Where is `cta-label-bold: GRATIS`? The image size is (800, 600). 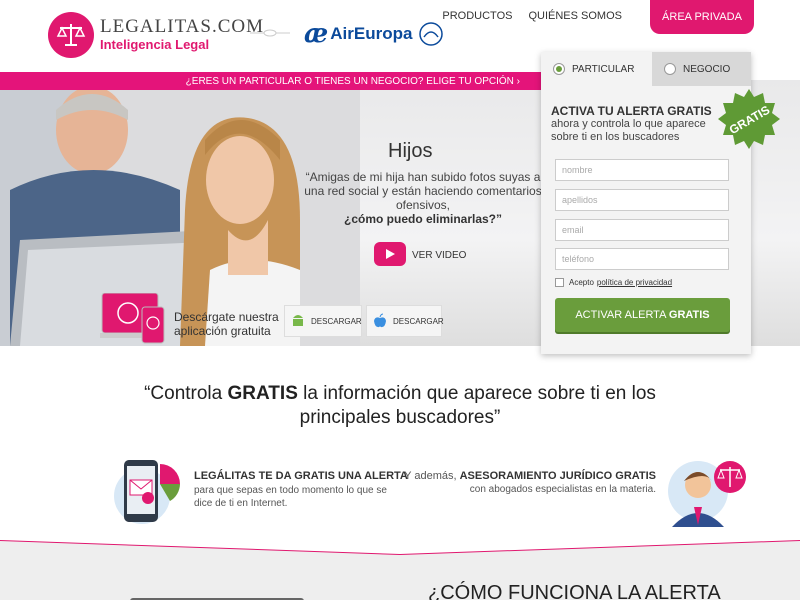 cta-label-bold: GRATIS is located at coordinates (689, 315).